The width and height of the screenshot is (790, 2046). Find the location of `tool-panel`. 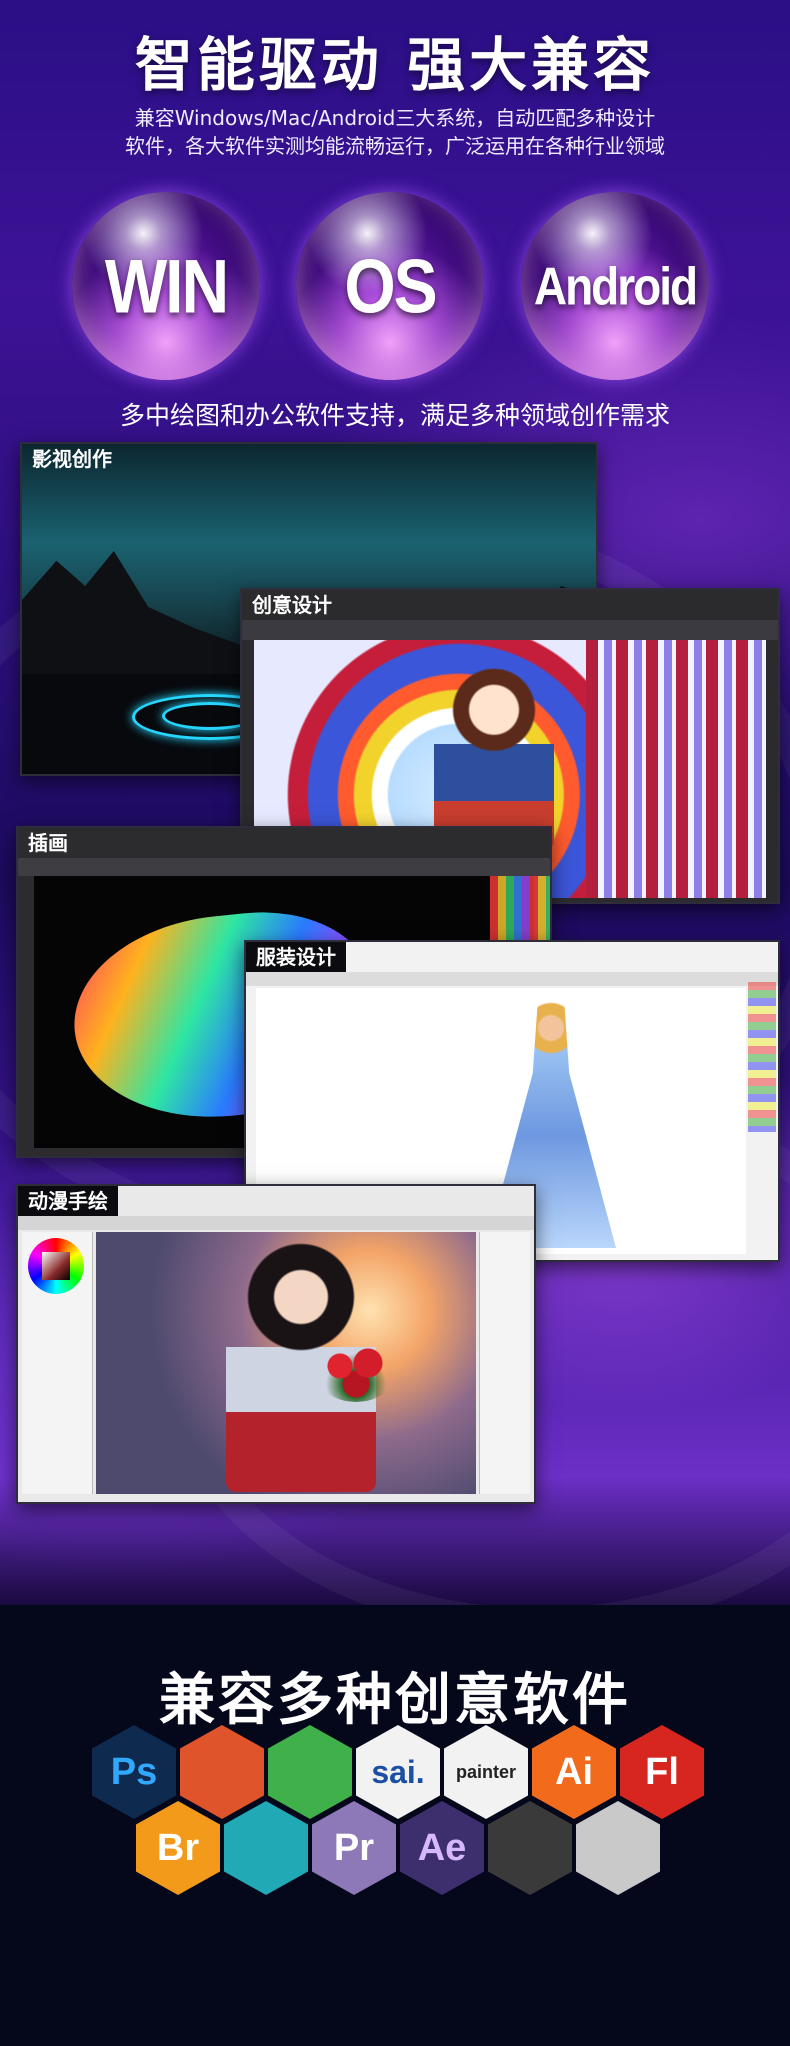

tool-panel is located at coordinates (57, 1363).